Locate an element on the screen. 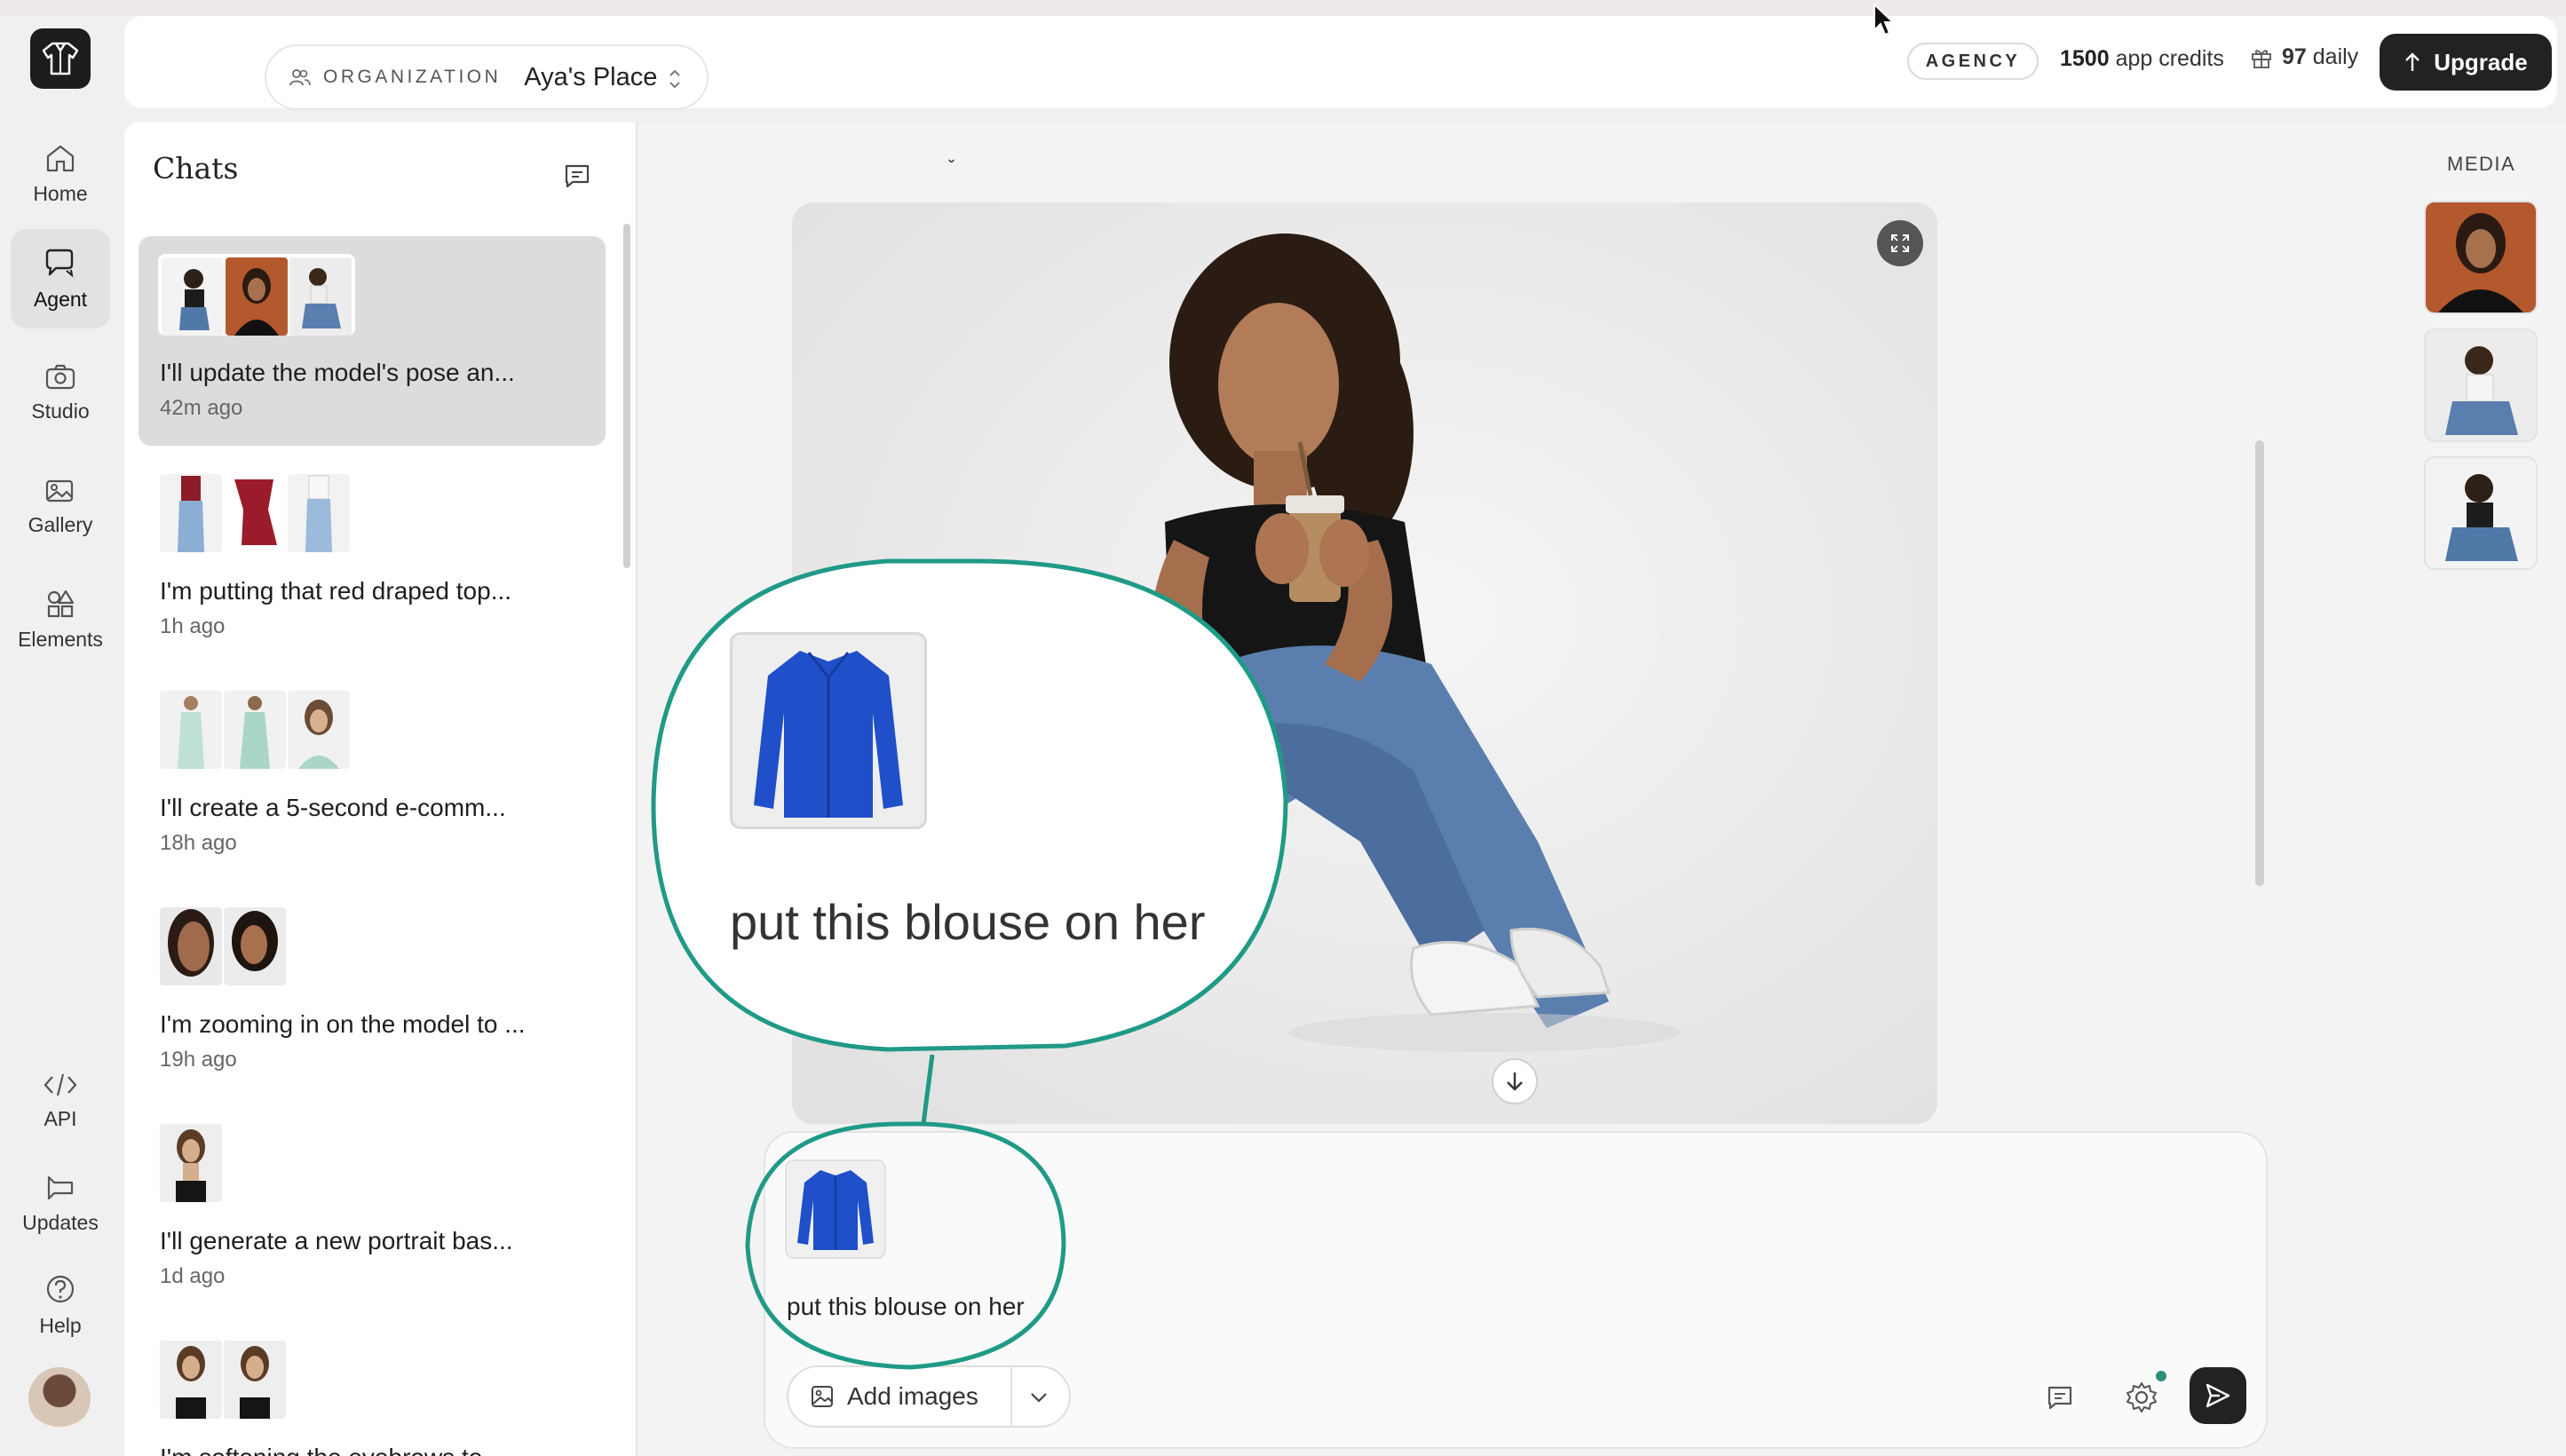  nav-studio: Studio is located at coordinates (60, 392).